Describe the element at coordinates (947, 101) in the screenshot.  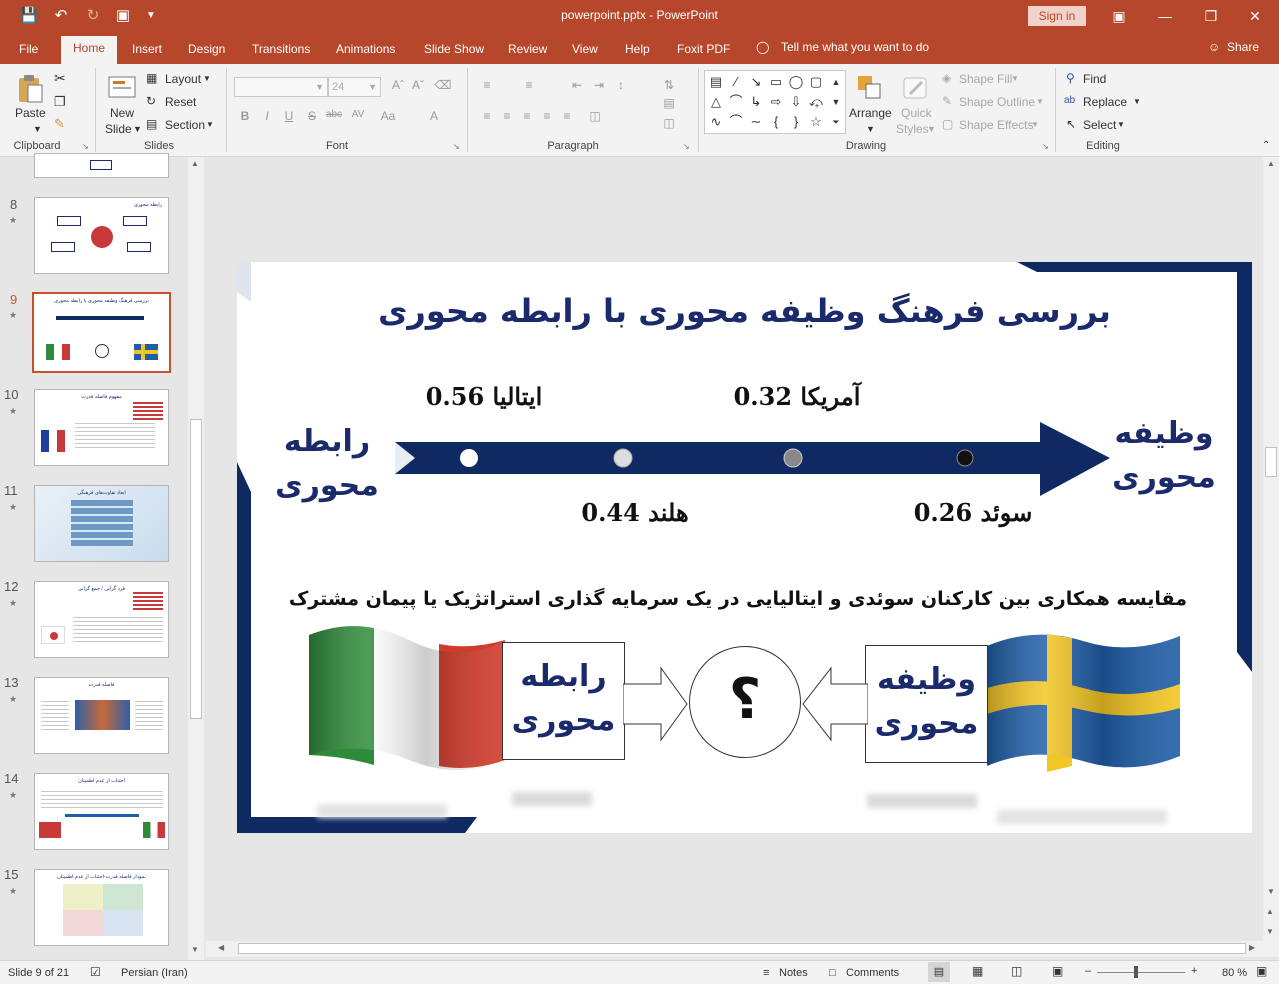
I see `shape-outline-icon: ✎` at that location.